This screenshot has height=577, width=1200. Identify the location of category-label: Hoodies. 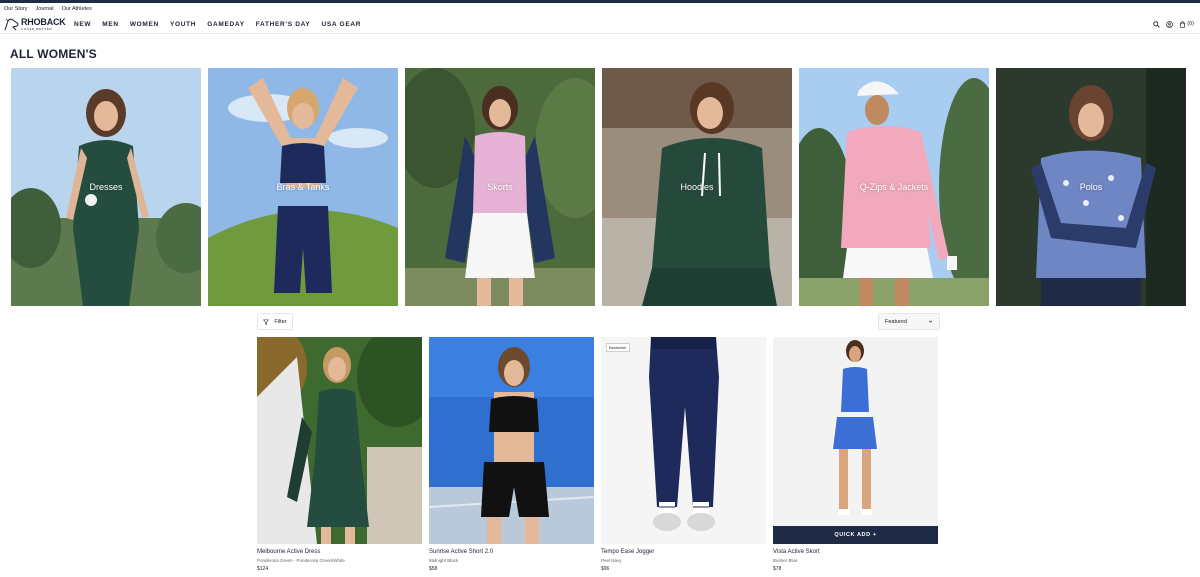
(697, 187).